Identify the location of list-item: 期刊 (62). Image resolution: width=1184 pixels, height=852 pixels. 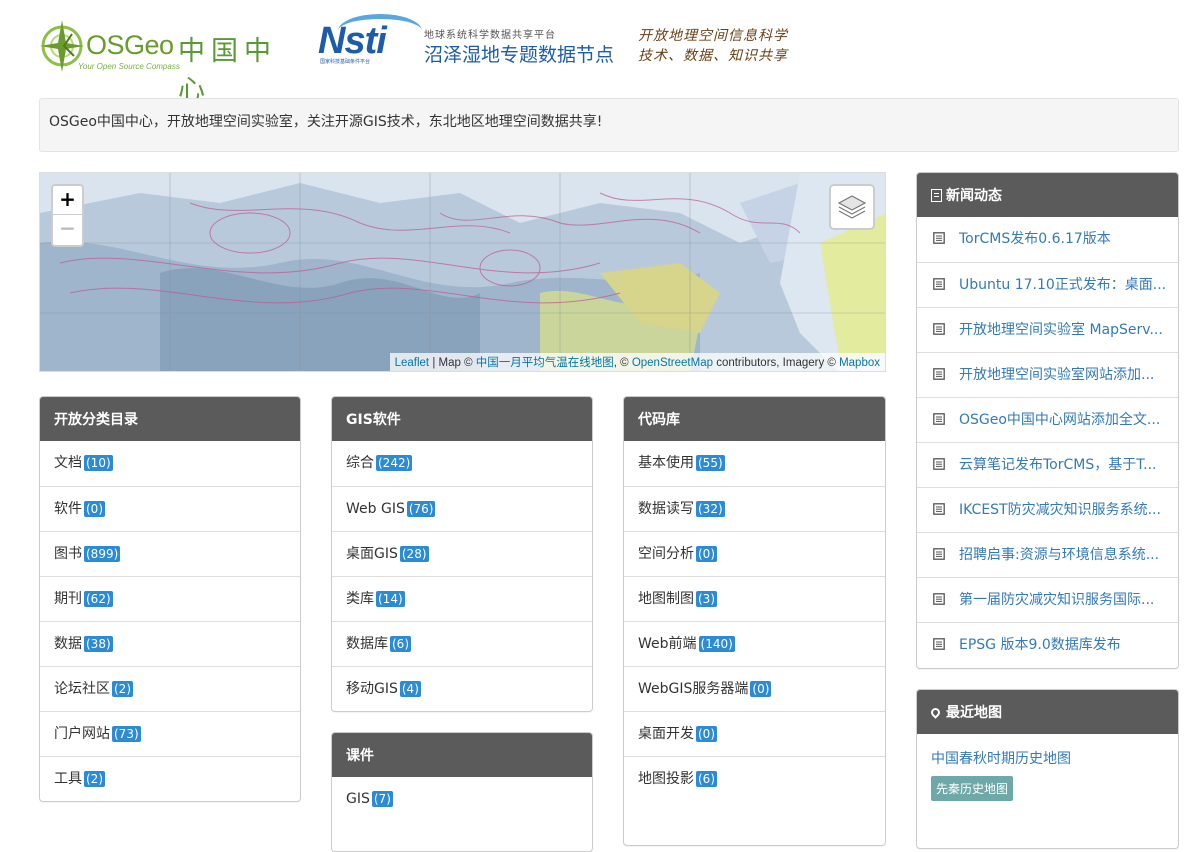
(170, 598).